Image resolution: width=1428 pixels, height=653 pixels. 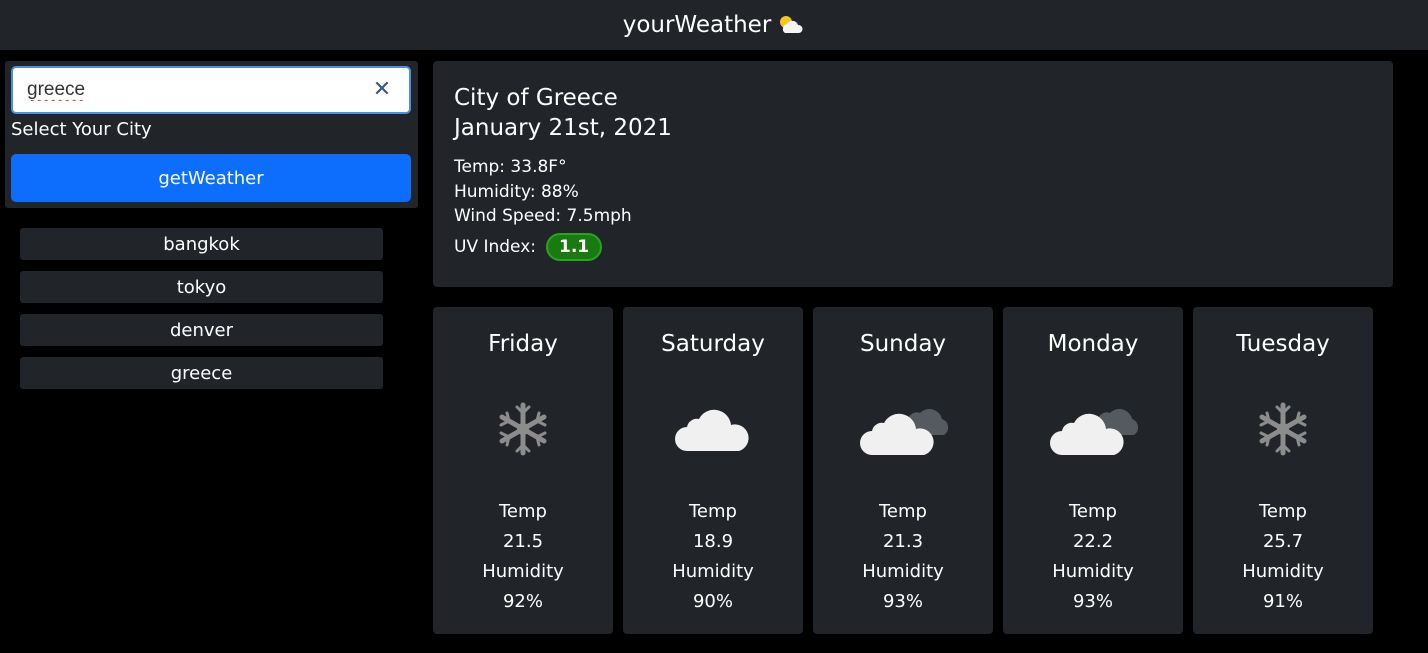 What do you see at coordinates (543, 216) in the screenshot?
I see `current-wind-speed: Wind Speed: 7.5mph` at bounding box center [543, 216].